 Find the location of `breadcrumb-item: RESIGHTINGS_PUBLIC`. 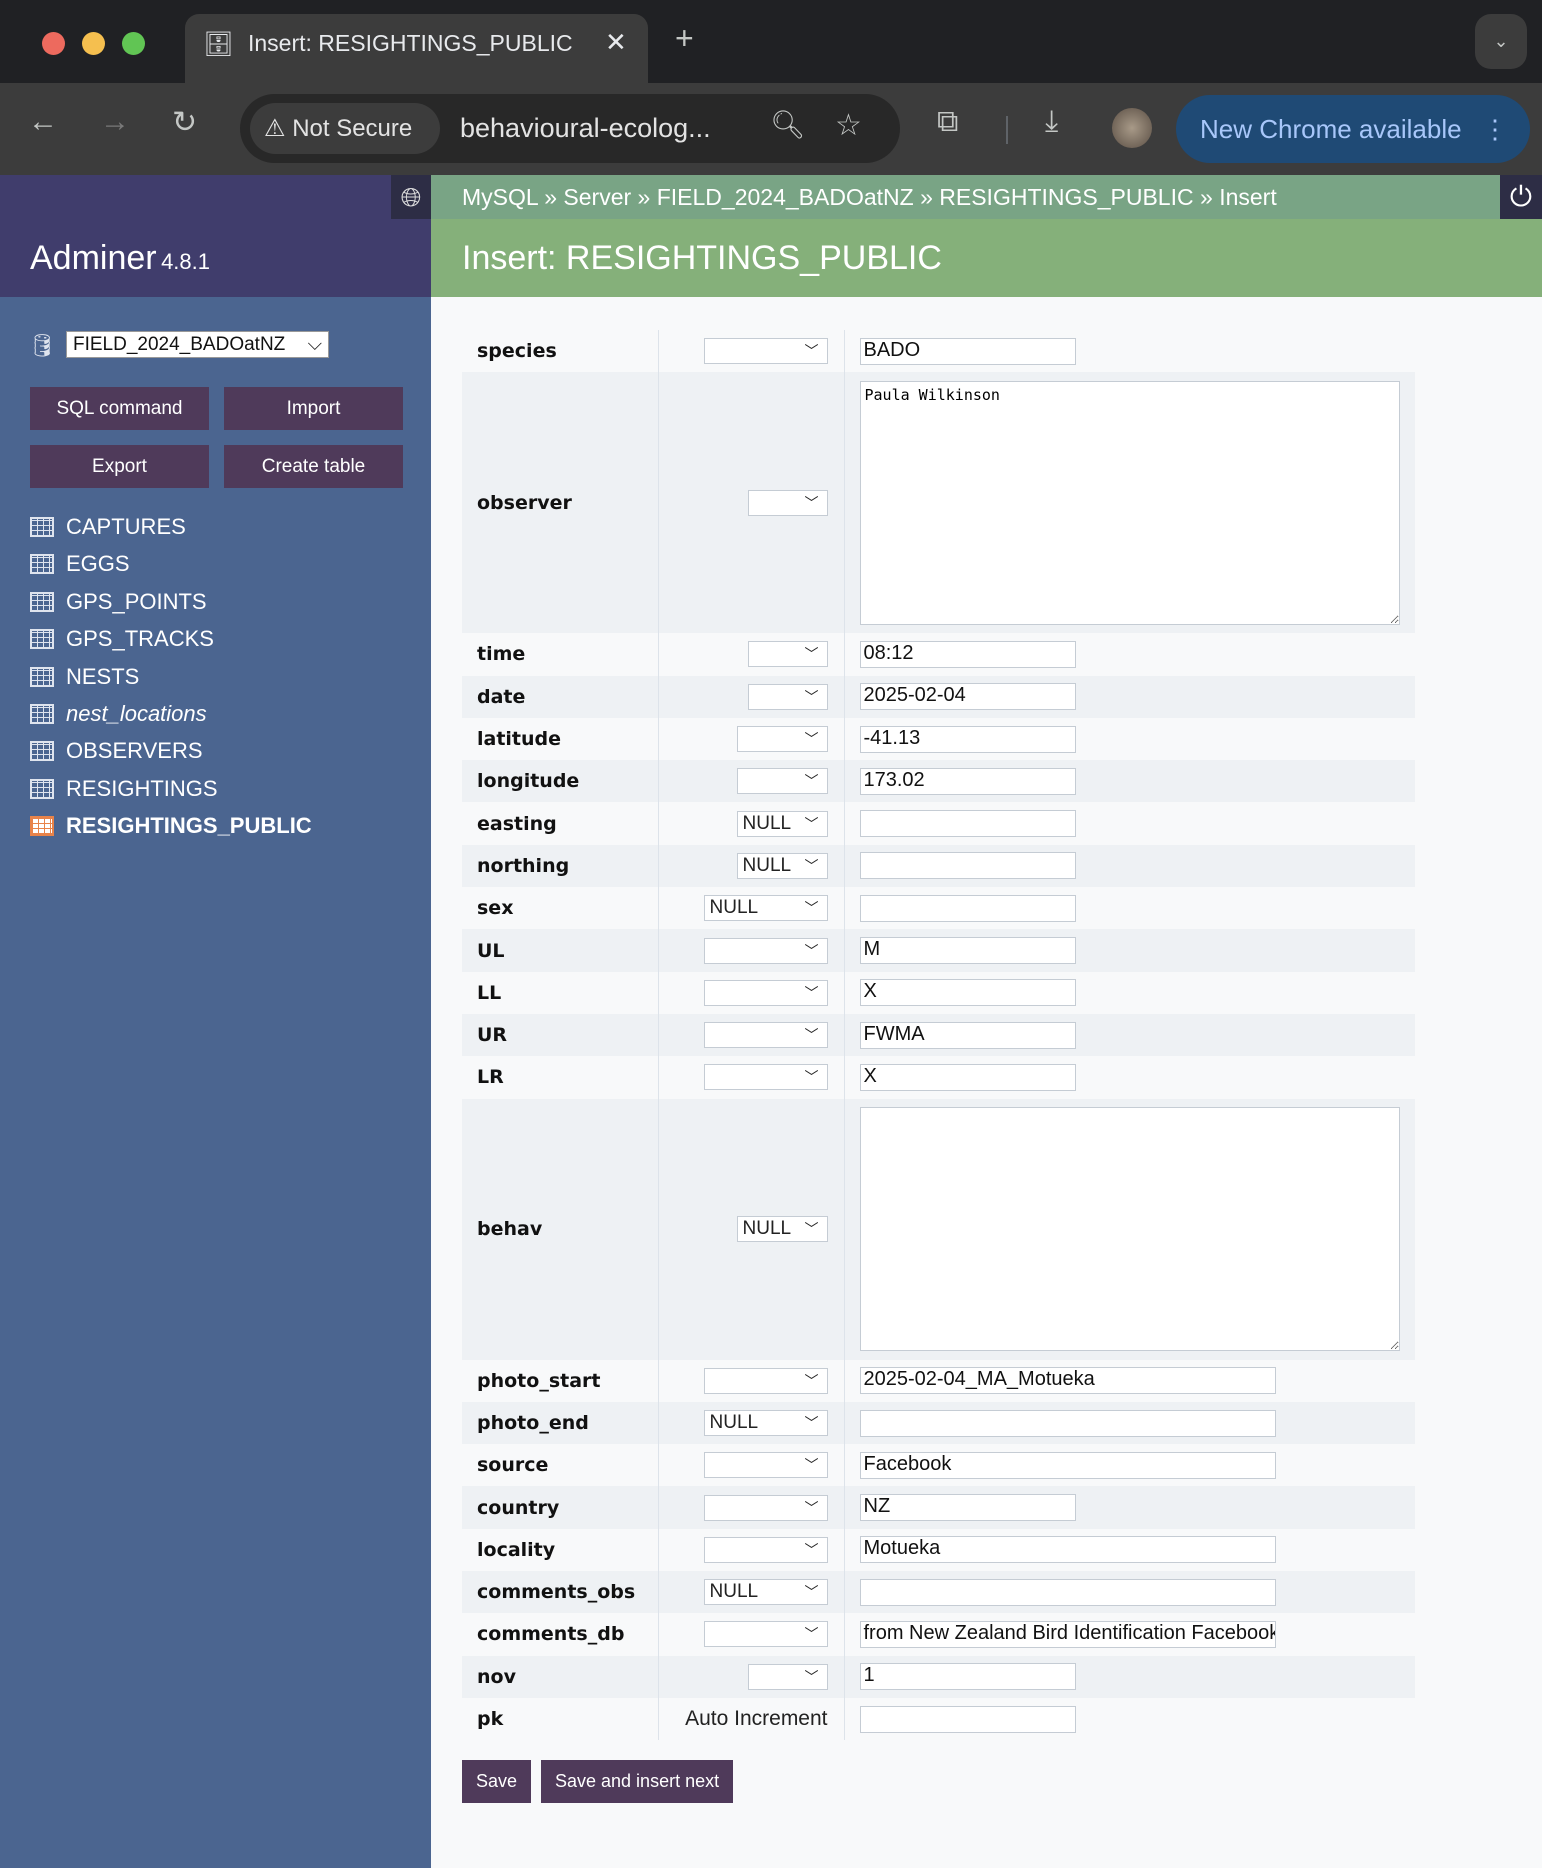

breadcrumb-item: RESIGHTINGS_PUBLIC is located at coordinates (1066, 197).